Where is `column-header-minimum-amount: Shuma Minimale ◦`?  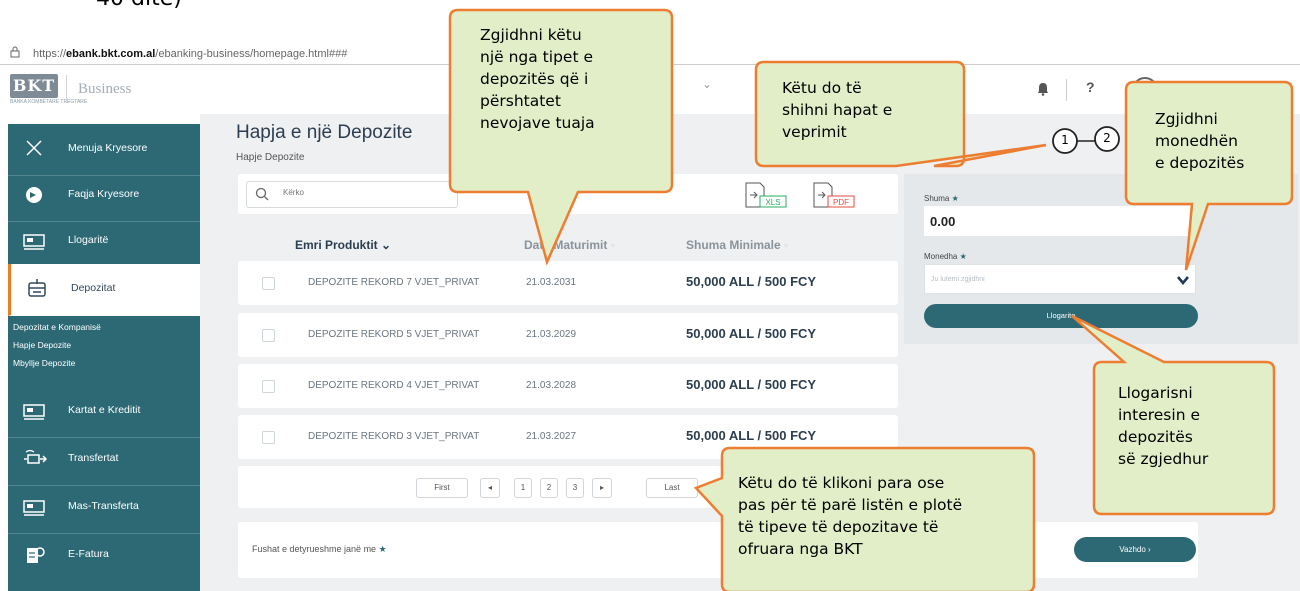
column-header-minimum-amount: Shuma Minimale ◦ is located at coordinates (737, 245).